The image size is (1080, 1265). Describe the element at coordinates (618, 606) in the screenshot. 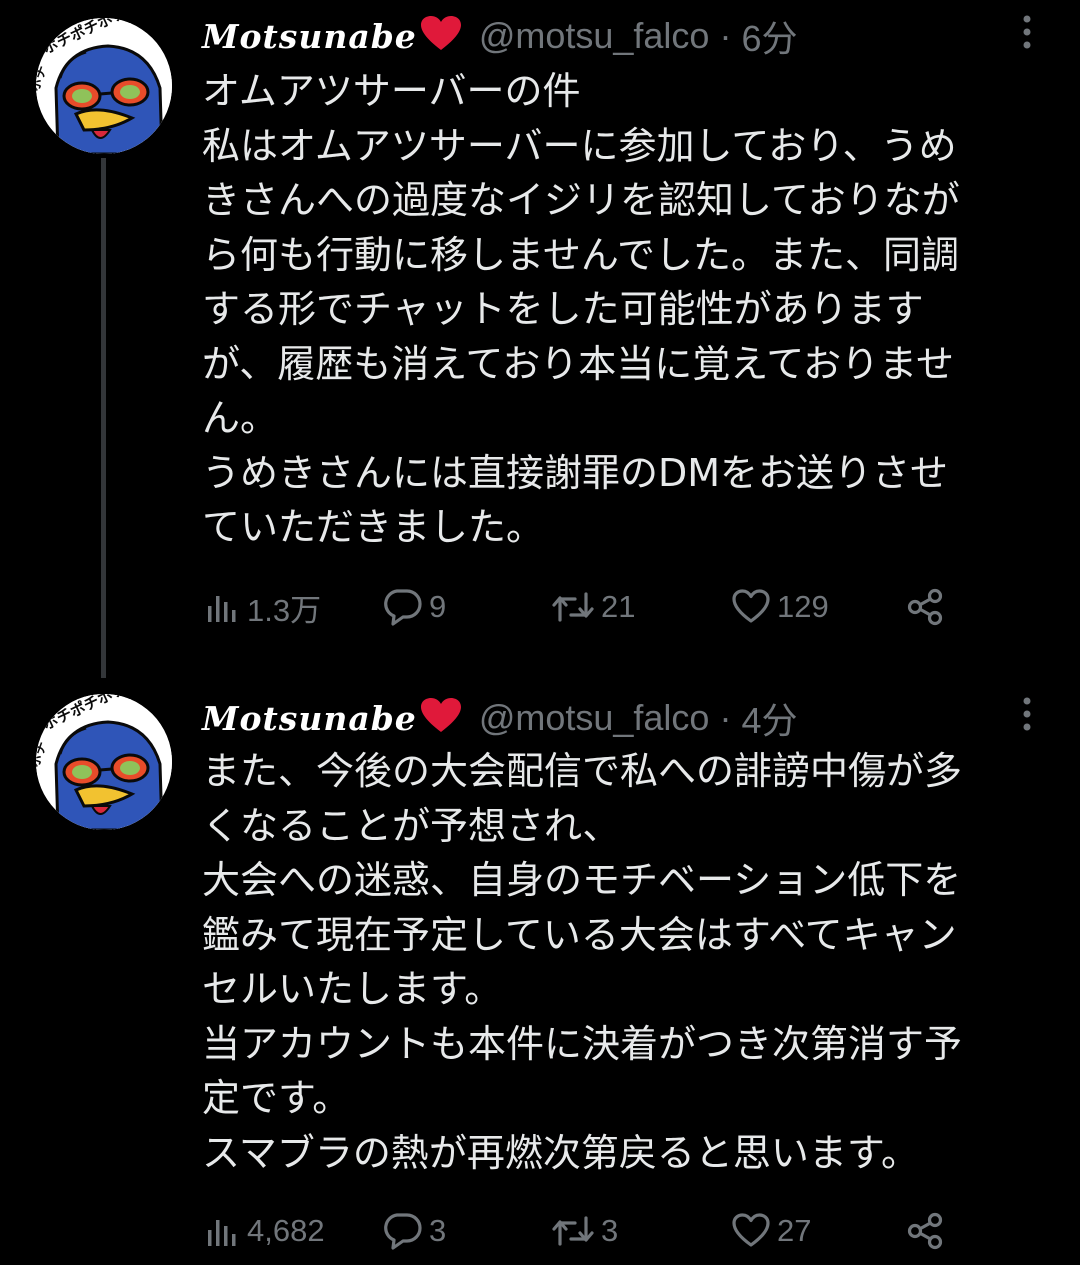

I see `retweet-count: 21` at that location.